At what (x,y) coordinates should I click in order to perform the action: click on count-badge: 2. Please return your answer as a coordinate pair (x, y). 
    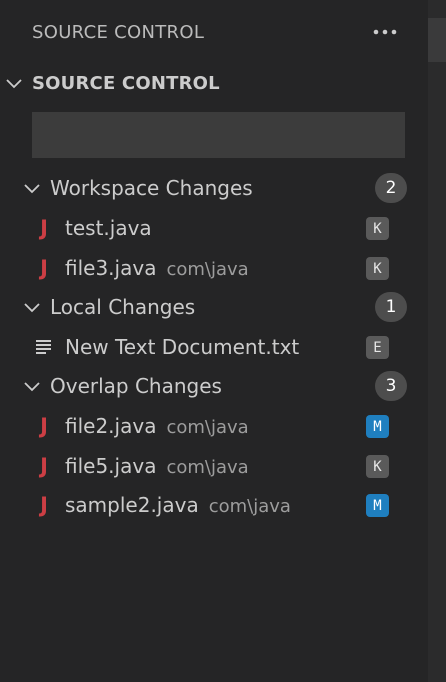
    Looking at the image, I should click on (391, 188).